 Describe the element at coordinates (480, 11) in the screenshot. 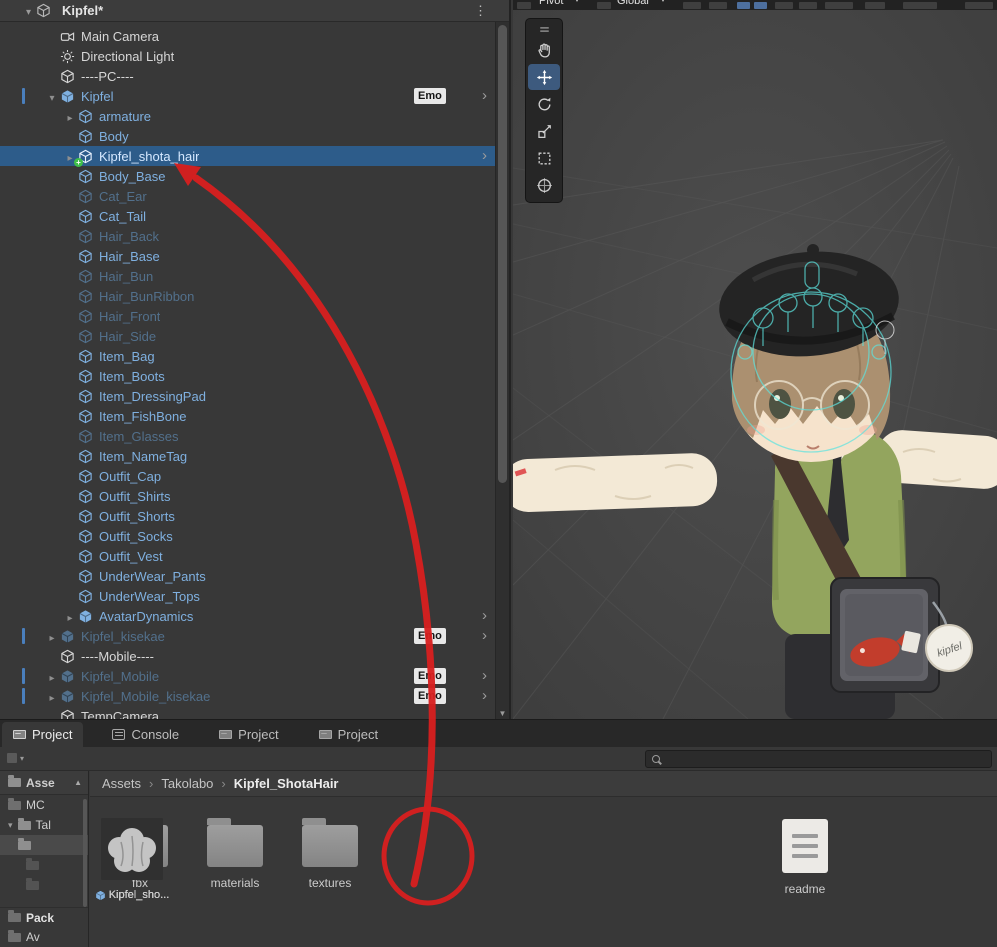

I see `context-menu-icon: ⋮` at that location.